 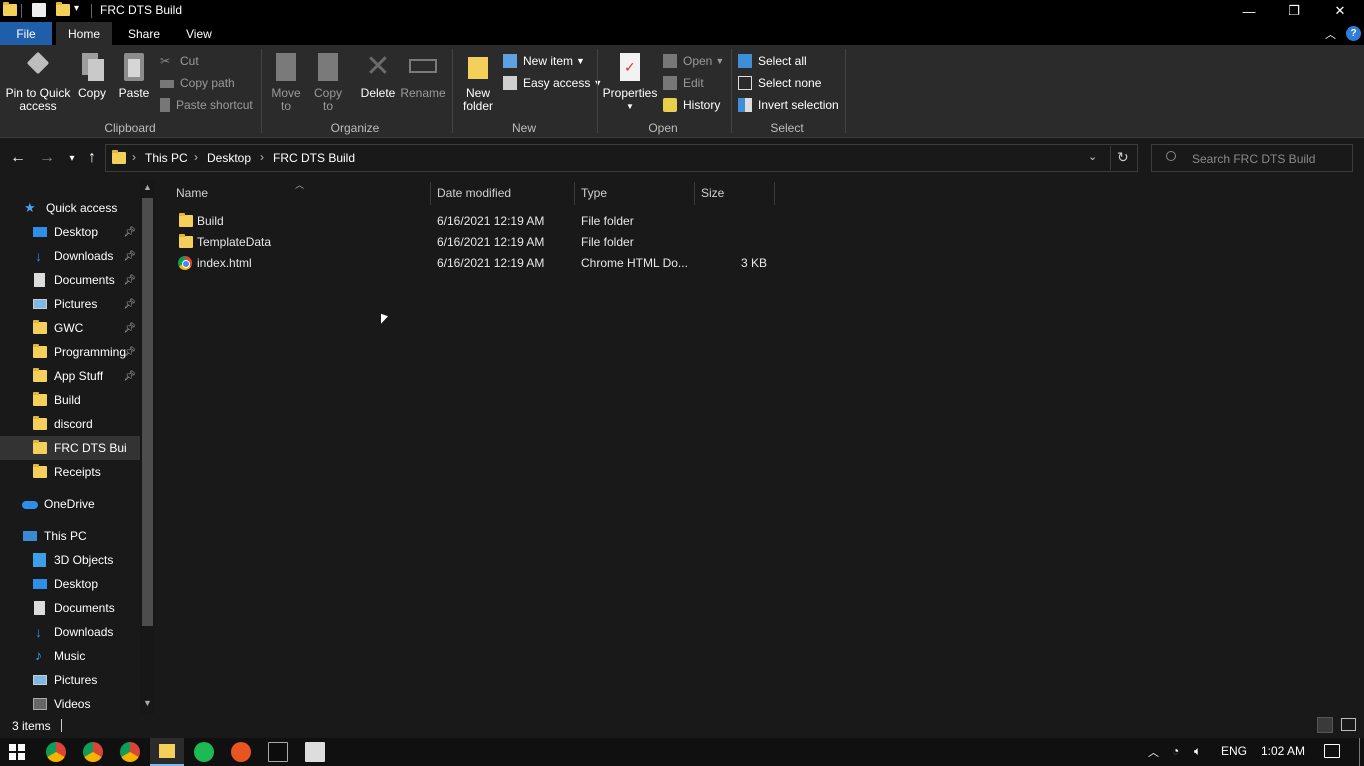 What do you see at coordinates (1325, 725) in the screenshot?
I see `details-view-icon` at bounding box center [1325, 725].